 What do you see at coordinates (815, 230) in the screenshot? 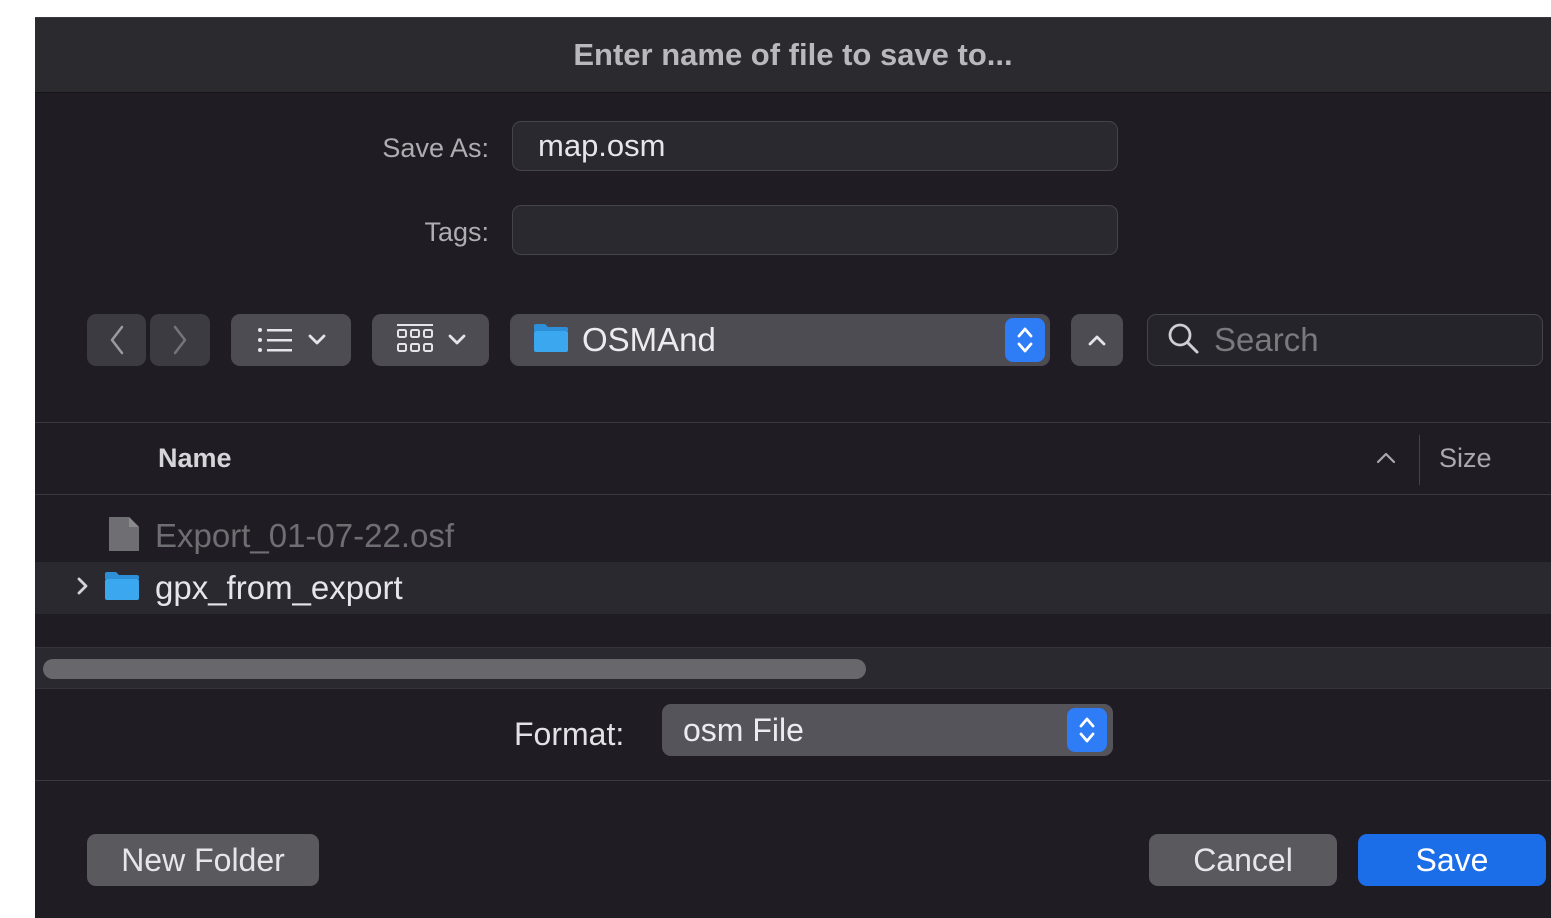
I see `tags-input` at bounding box center [815, 230].